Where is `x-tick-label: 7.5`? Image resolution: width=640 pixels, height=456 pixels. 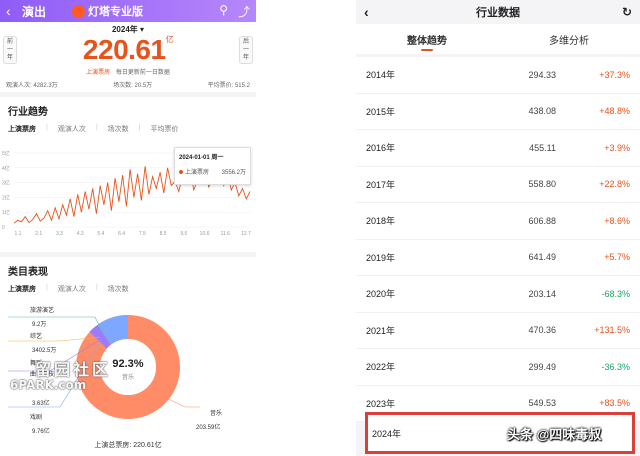
x-tick-label: 7.5 is located at coordinates (142, 234).